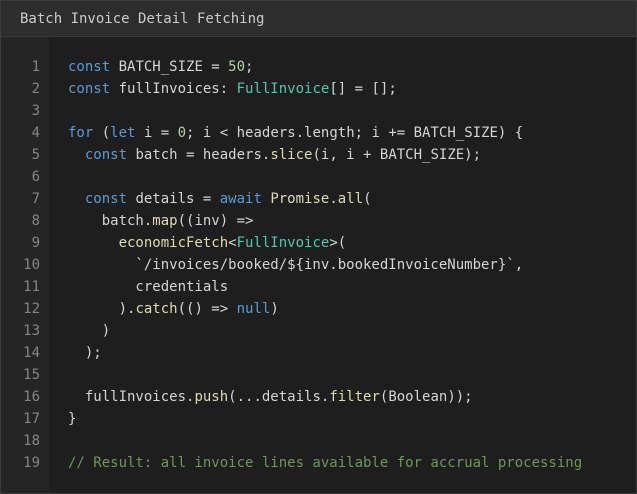 This screenshot has width=637, height=494. Describe the element at coordinates (232, 243) in the screenshot. I see `code-token: <` at that location.